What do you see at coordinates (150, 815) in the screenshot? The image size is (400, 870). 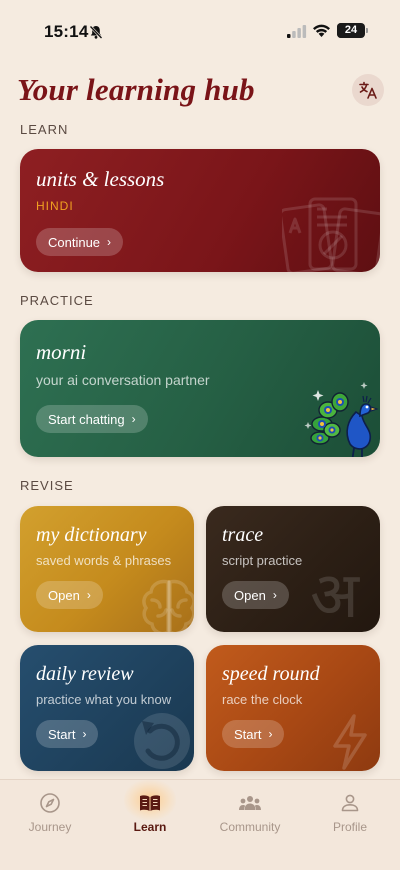 I see `tab-learn: Learn` at bounding box center [150, 815].